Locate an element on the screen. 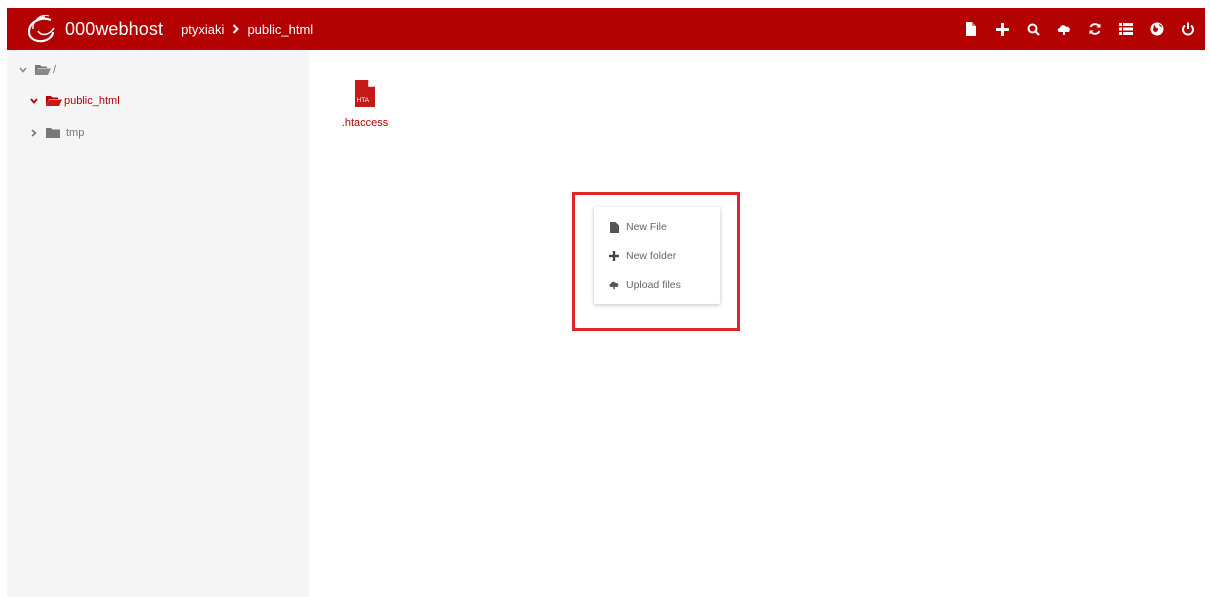 The height and width of the screenshot is (597, 1211). context-menu-new-file: New File is located at coordinates (637, 227).